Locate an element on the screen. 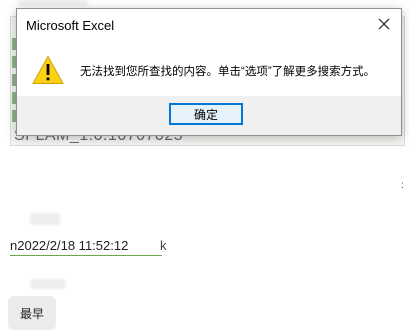 The height and width of the screenshot is (336, 409). dialog-message: 无法找到您所查找的内容。单击“选项”了解更多搜索方式。 is located at coordinates (228, 72).